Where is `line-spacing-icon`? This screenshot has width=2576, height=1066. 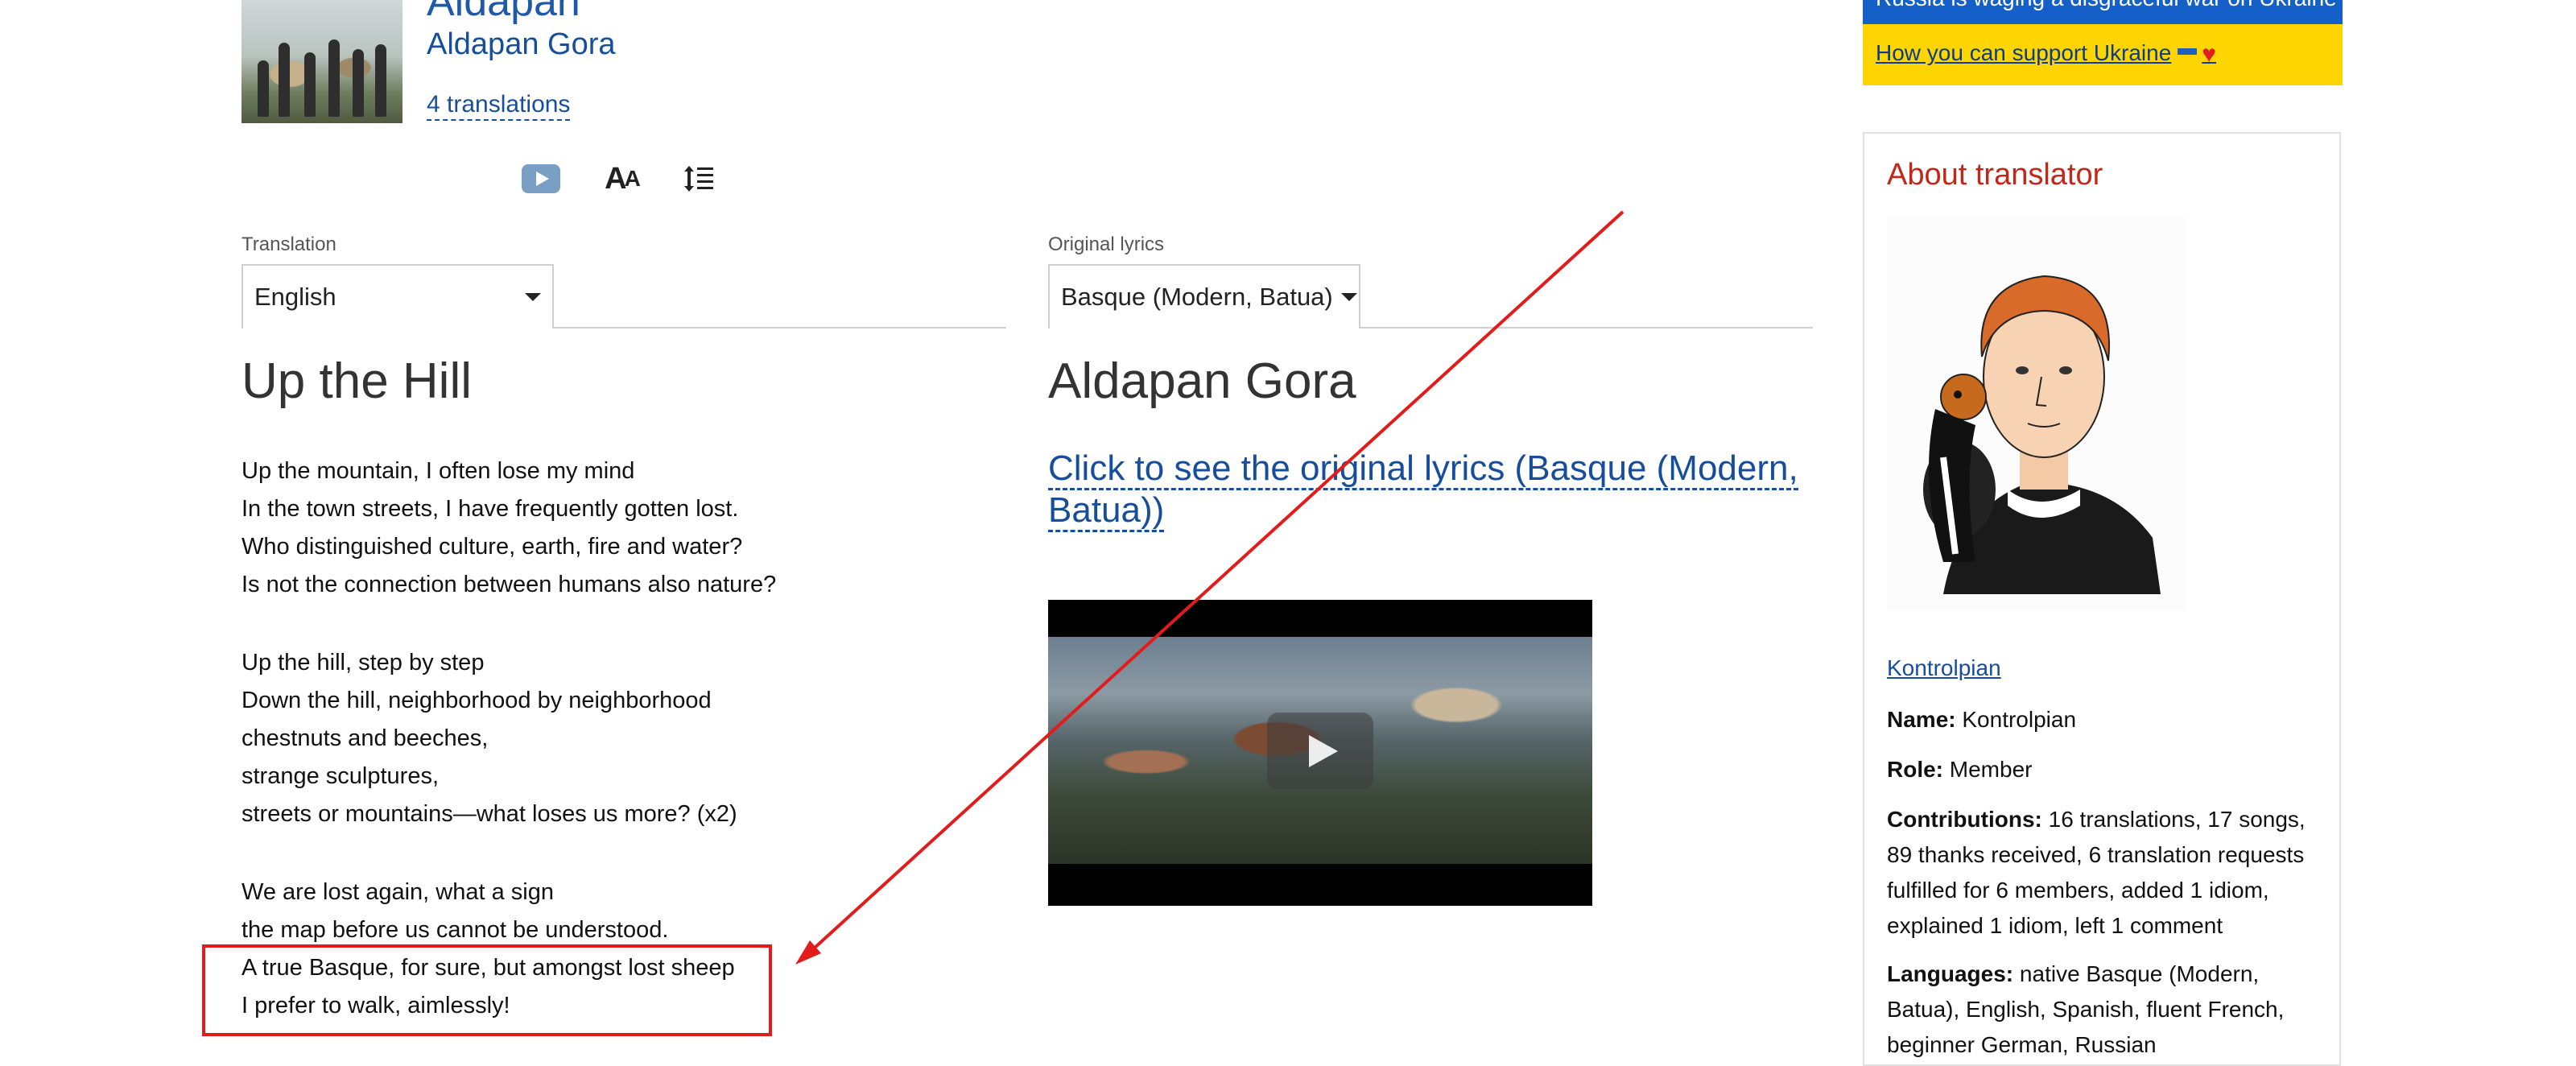 line-spacing-icon is located at coordinates (699, 179).